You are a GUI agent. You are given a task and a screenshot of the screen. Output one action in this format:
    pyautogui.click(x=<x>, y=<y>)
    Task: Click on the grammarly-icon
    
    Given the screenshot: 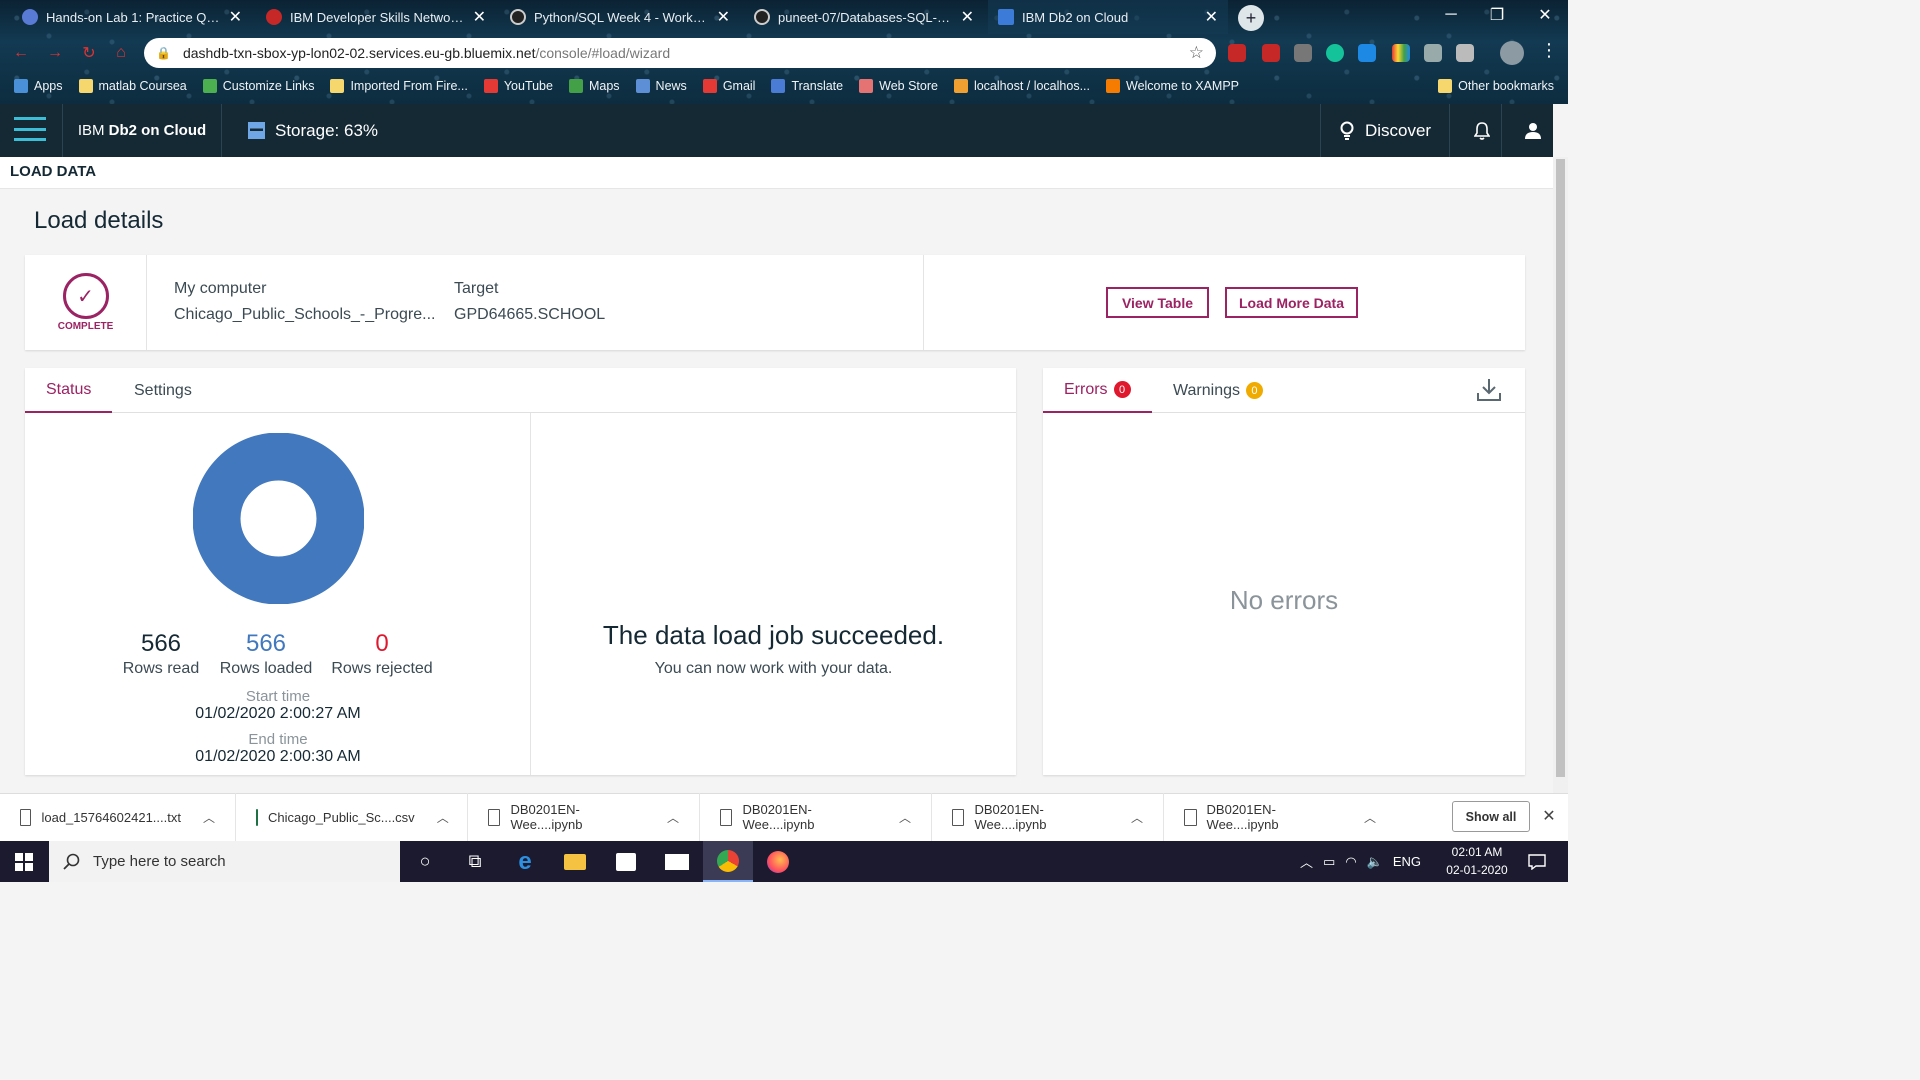 What is the action you would take?
    pyautogui.click(x=1335, y=53)
    